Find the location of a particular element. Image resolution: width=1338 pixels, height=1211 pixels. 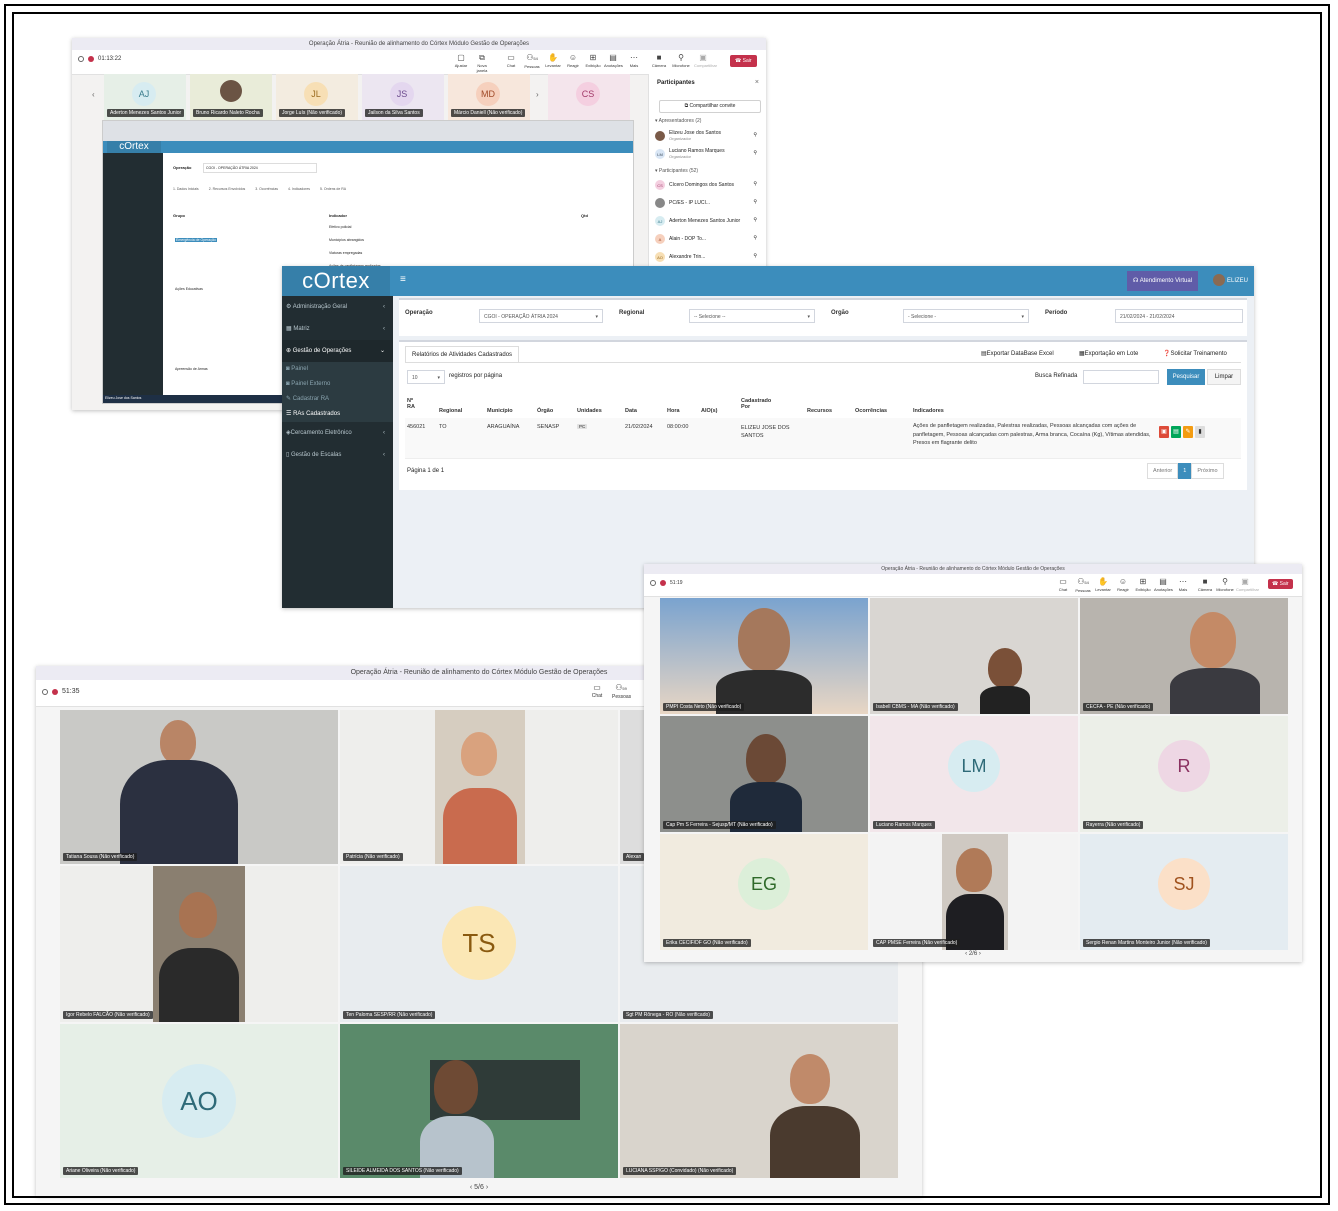

sidebar-item-escalas: ▯ Gestão de Escalas ‹ is located at coordinates (337, 455).